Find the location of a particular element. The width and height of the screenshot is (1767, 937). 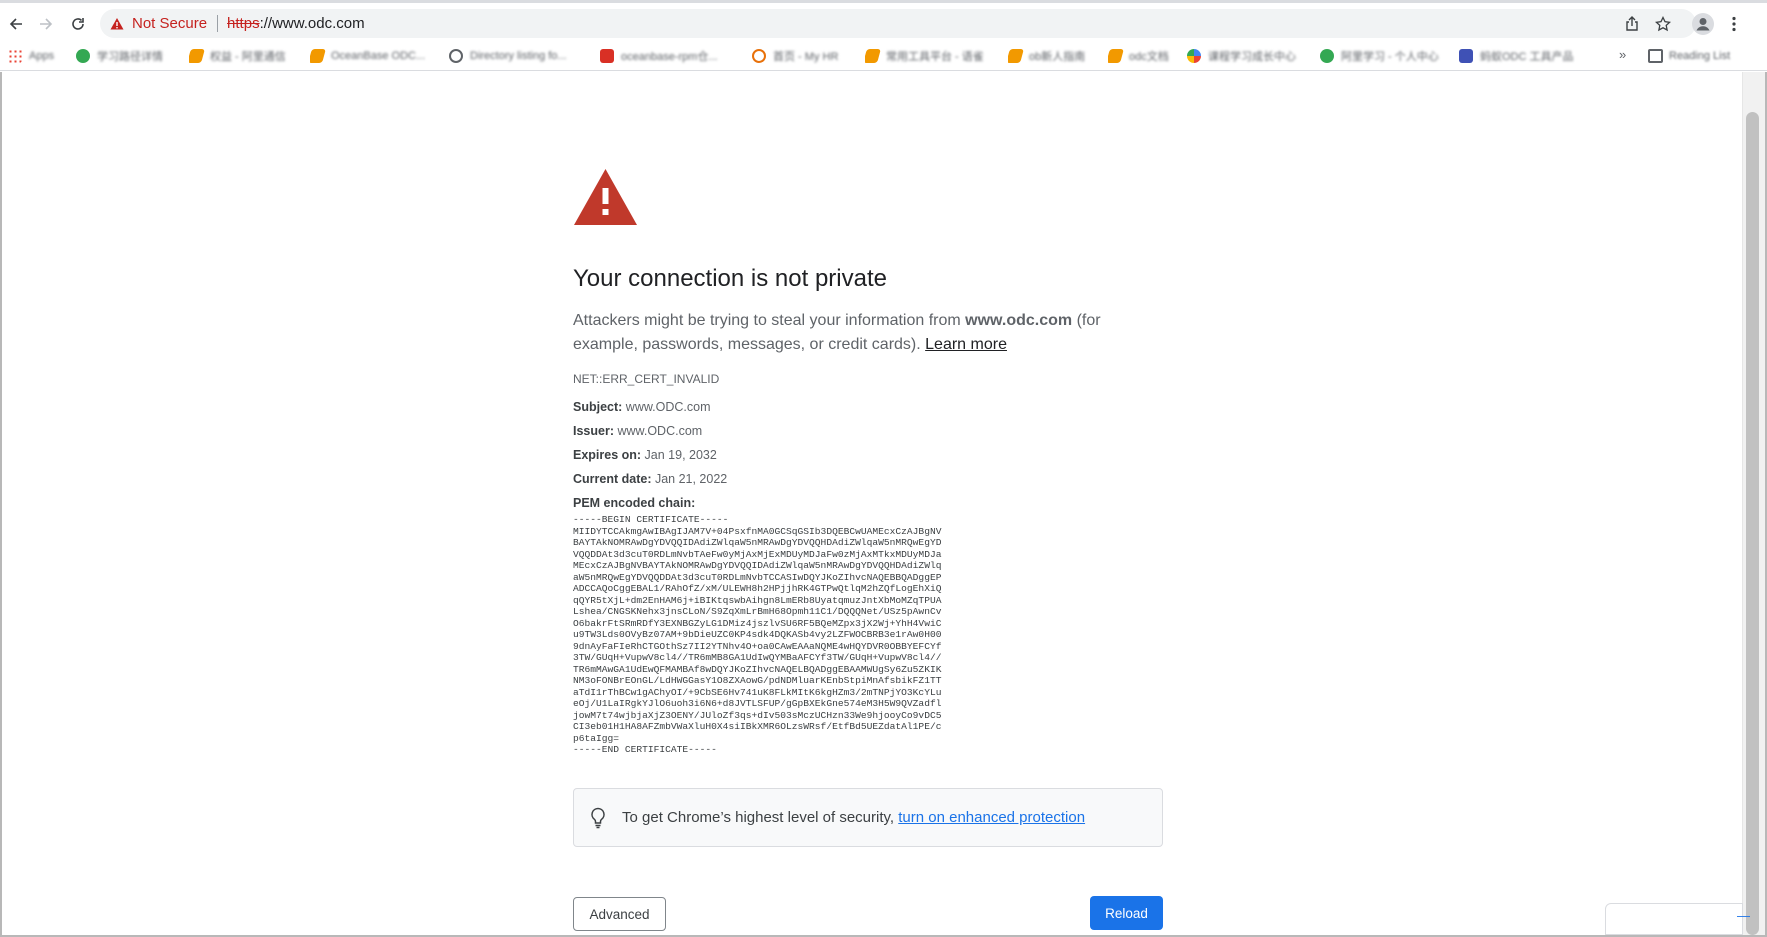

reading-list-label: Reading List is located at coordinates (1700, 56).